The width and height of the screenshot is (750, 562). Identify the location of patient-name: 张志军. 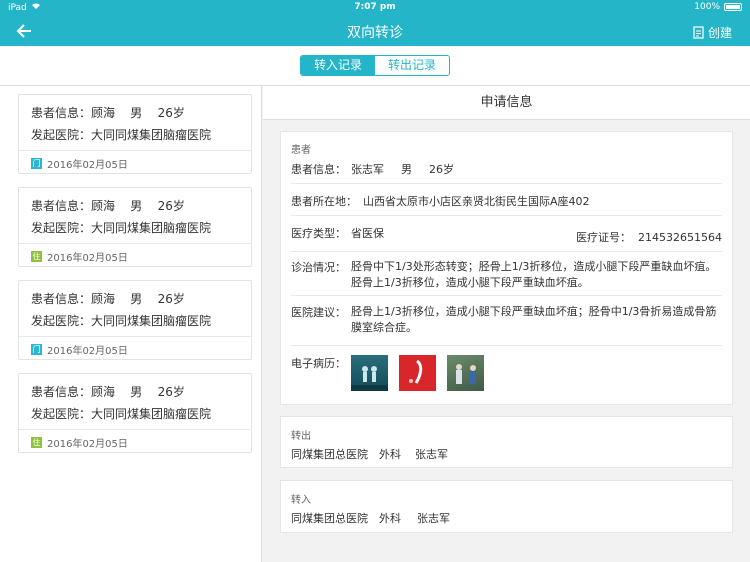
(367, 169).